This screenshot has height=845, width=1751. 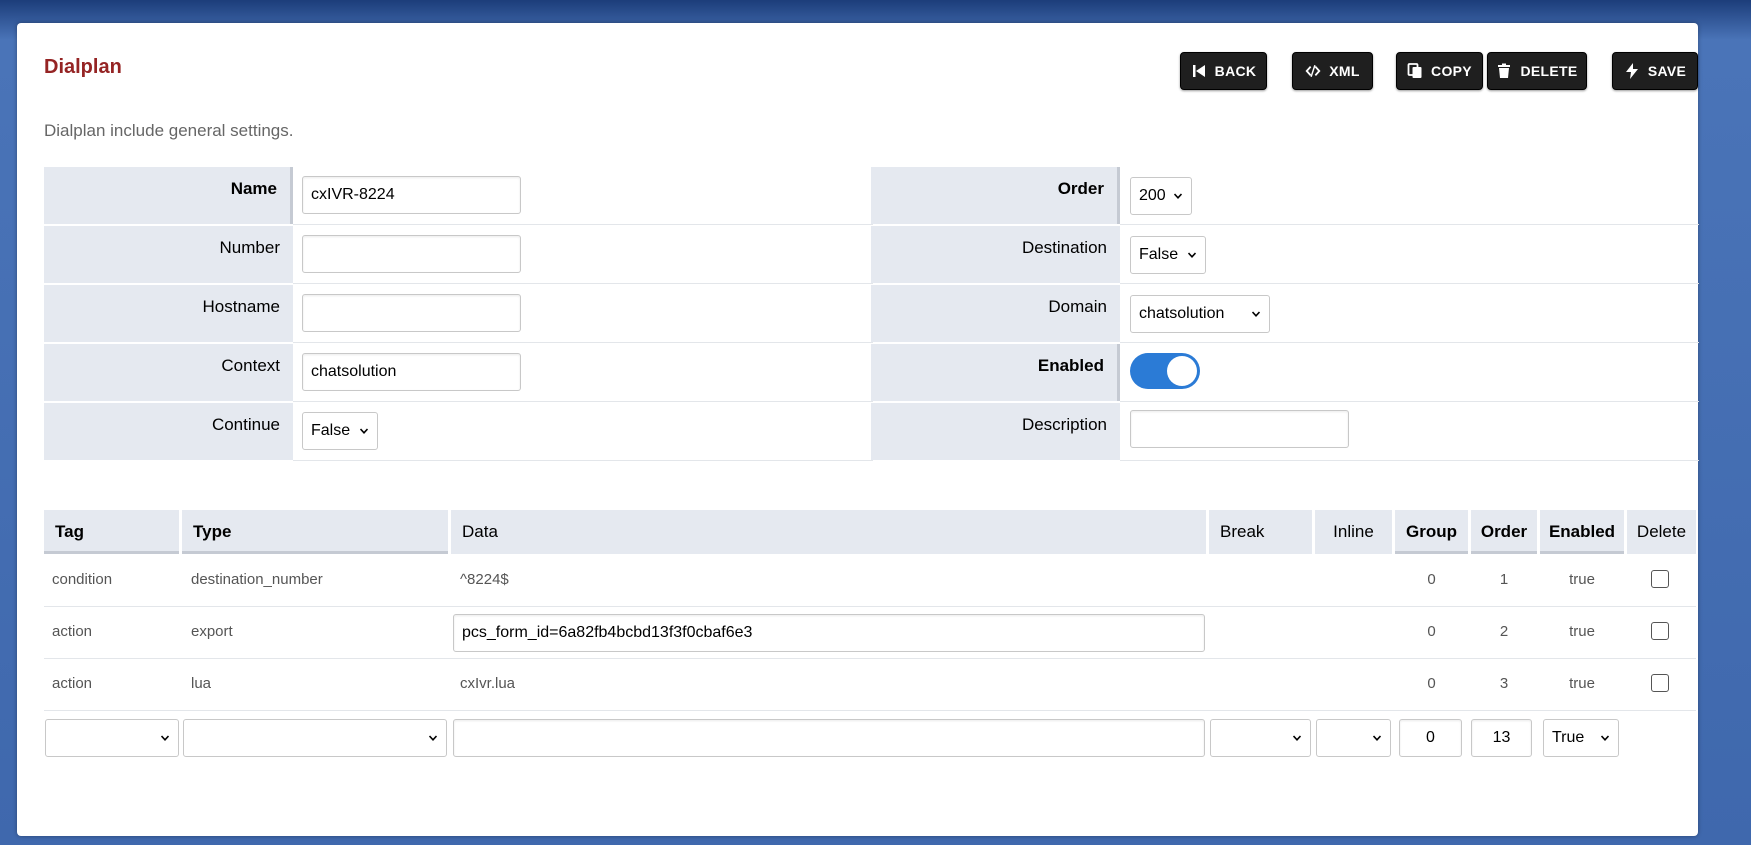 I want to click on new-inline-select, so click(x=1353, y=738).